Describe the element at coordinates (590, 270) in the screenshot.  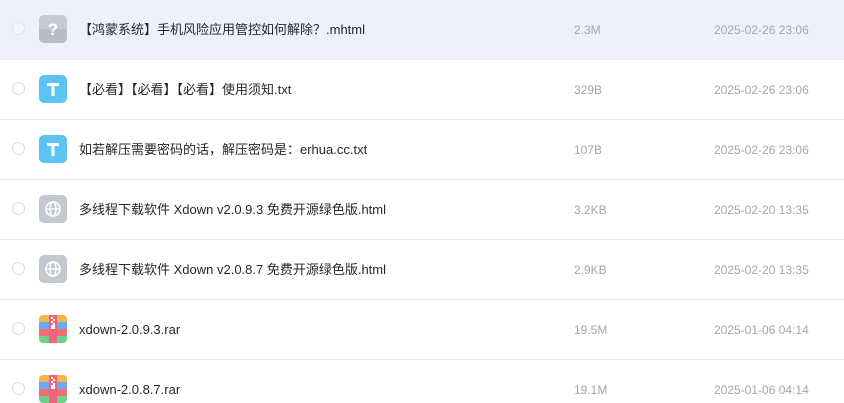
I see `file-size: 2.9KB` at that location.